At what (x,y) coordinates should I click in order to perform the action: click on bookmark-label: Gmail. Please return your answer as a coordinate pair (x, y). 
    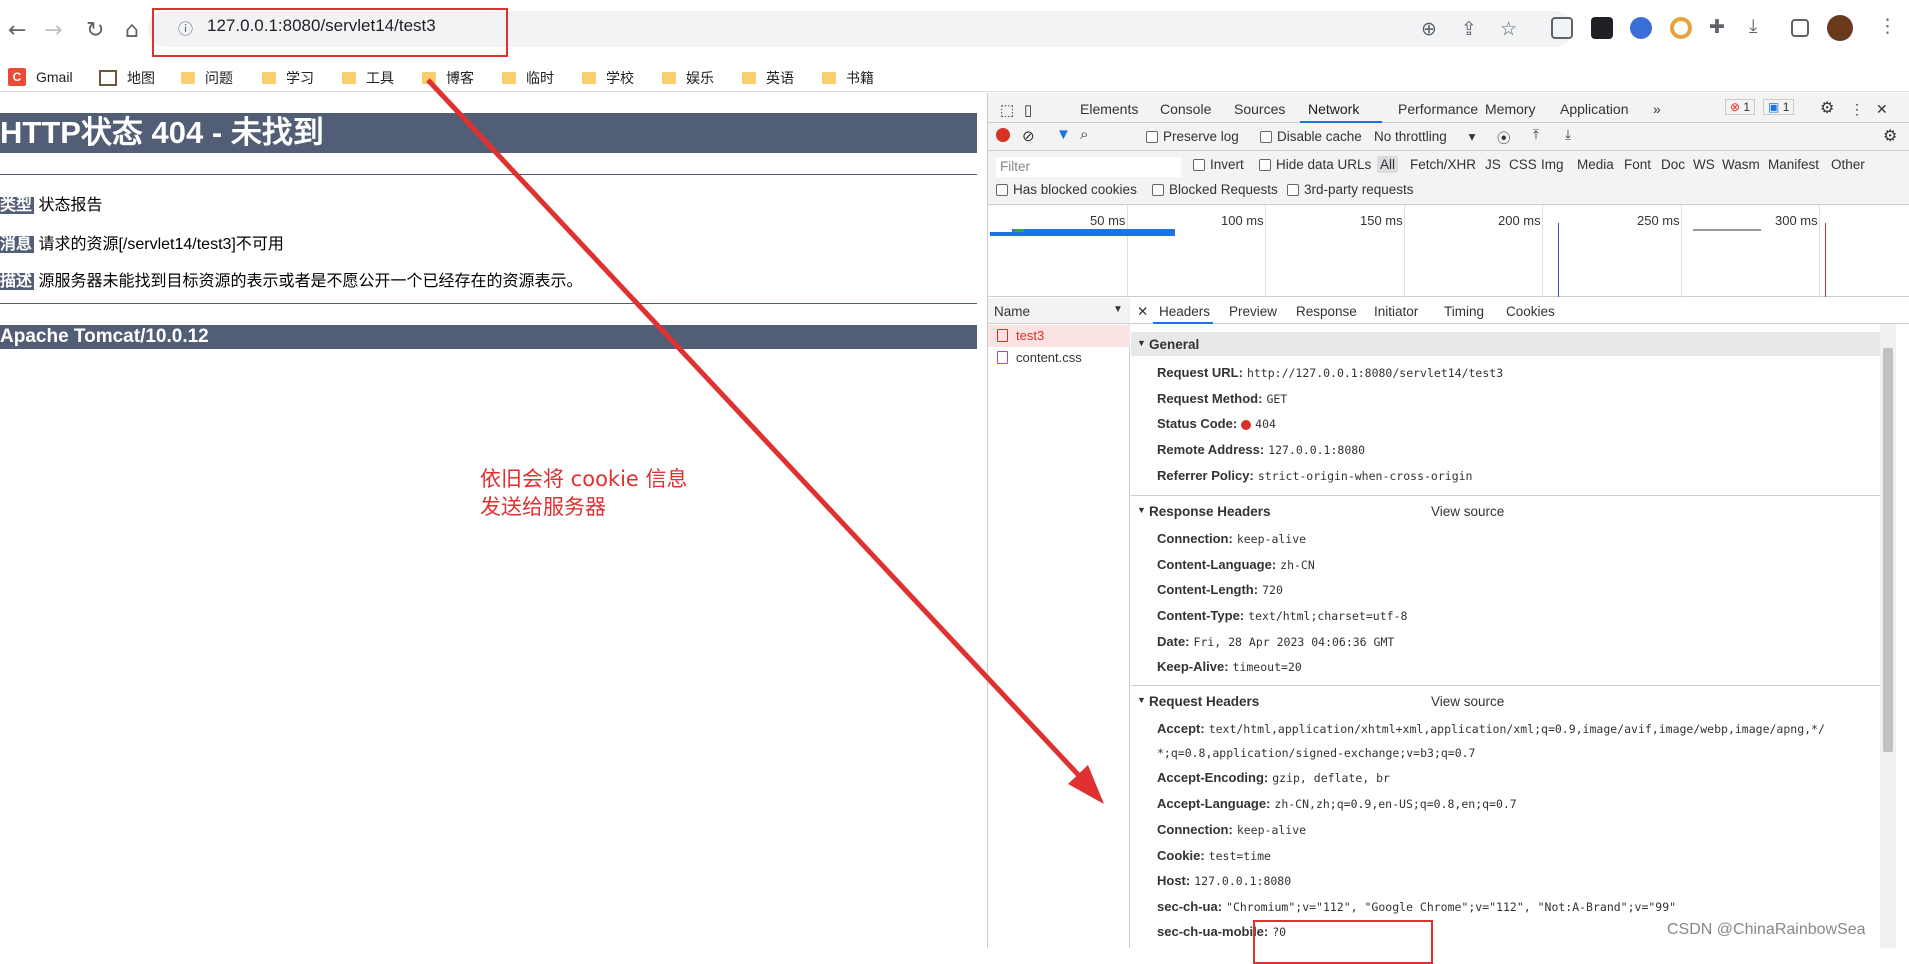
    Looking at the image, I should click on (54, 77).